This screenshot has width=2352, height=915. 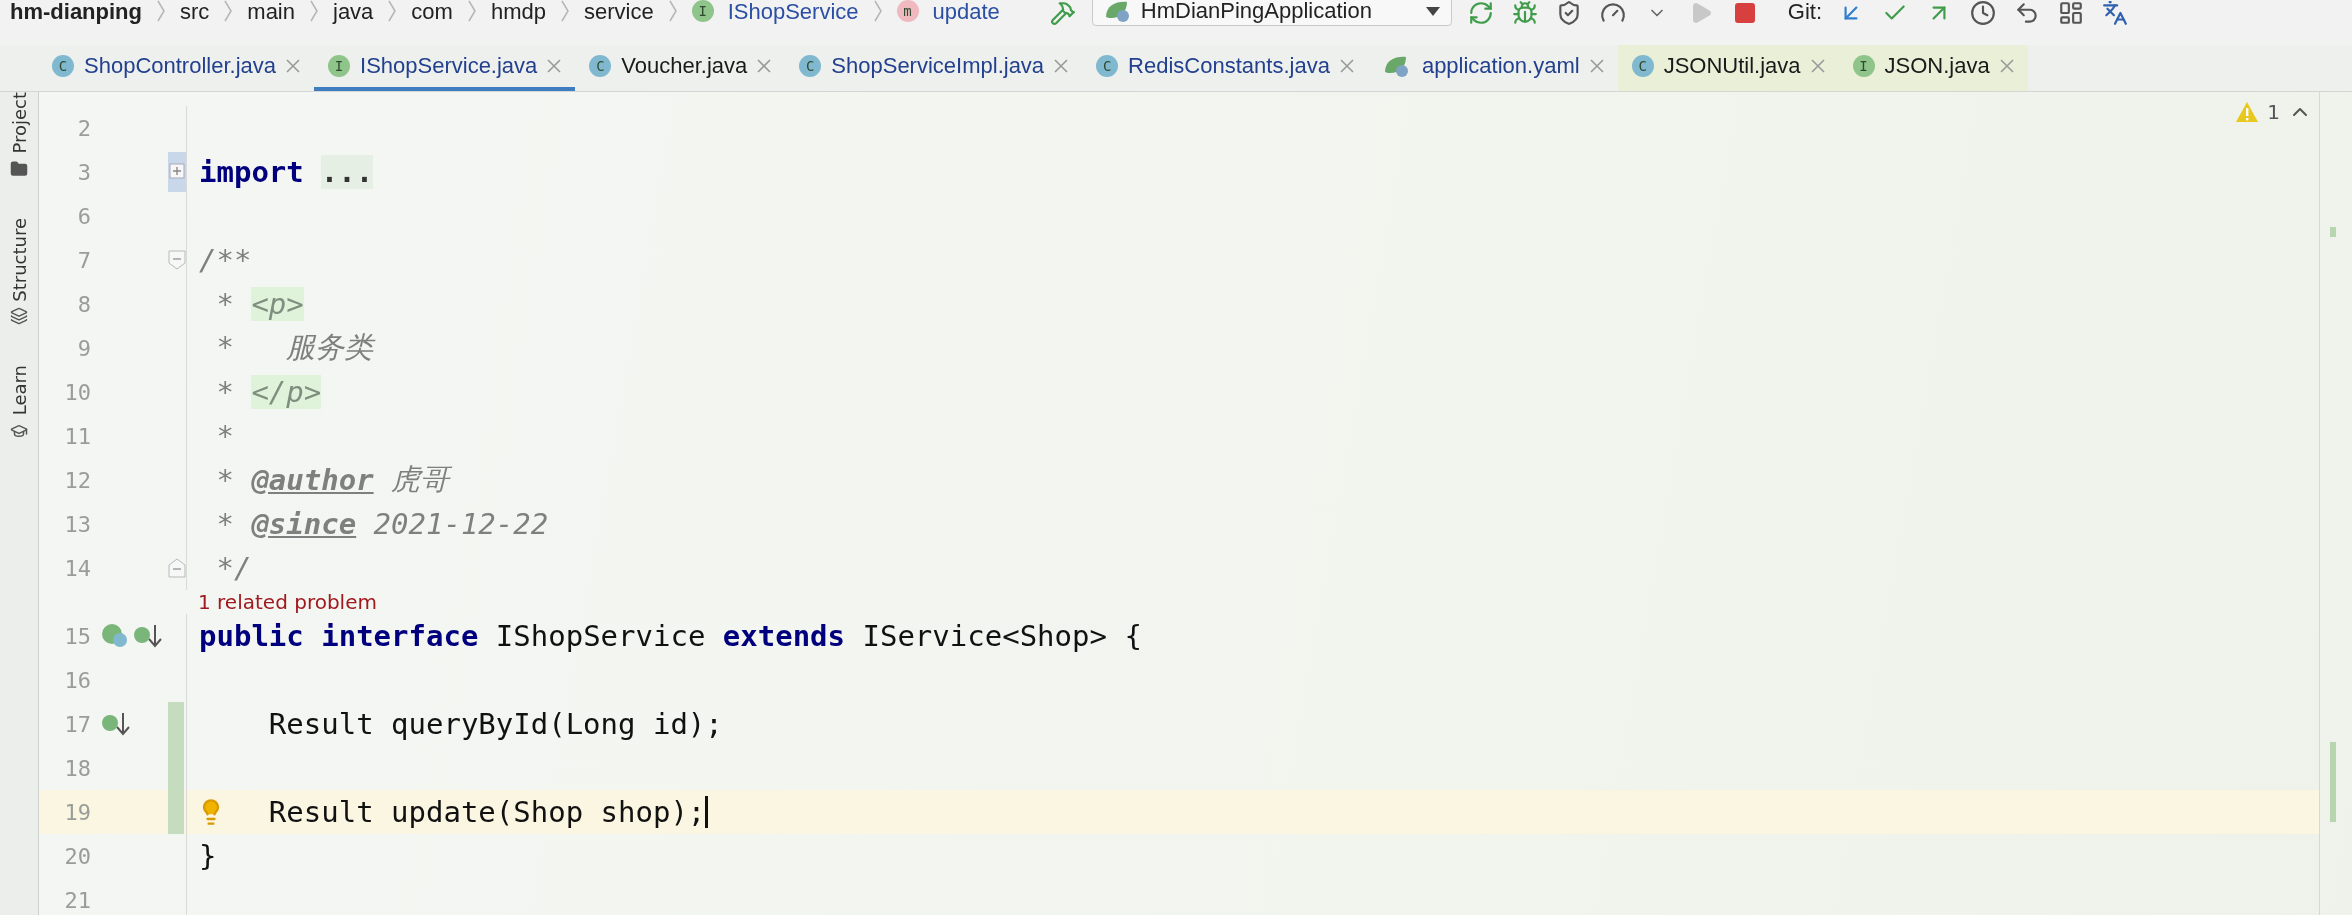 What do you see at coordinates (83, 128) in the screenshot?
I see `line-number: 2` at bounding box center [83, 128].